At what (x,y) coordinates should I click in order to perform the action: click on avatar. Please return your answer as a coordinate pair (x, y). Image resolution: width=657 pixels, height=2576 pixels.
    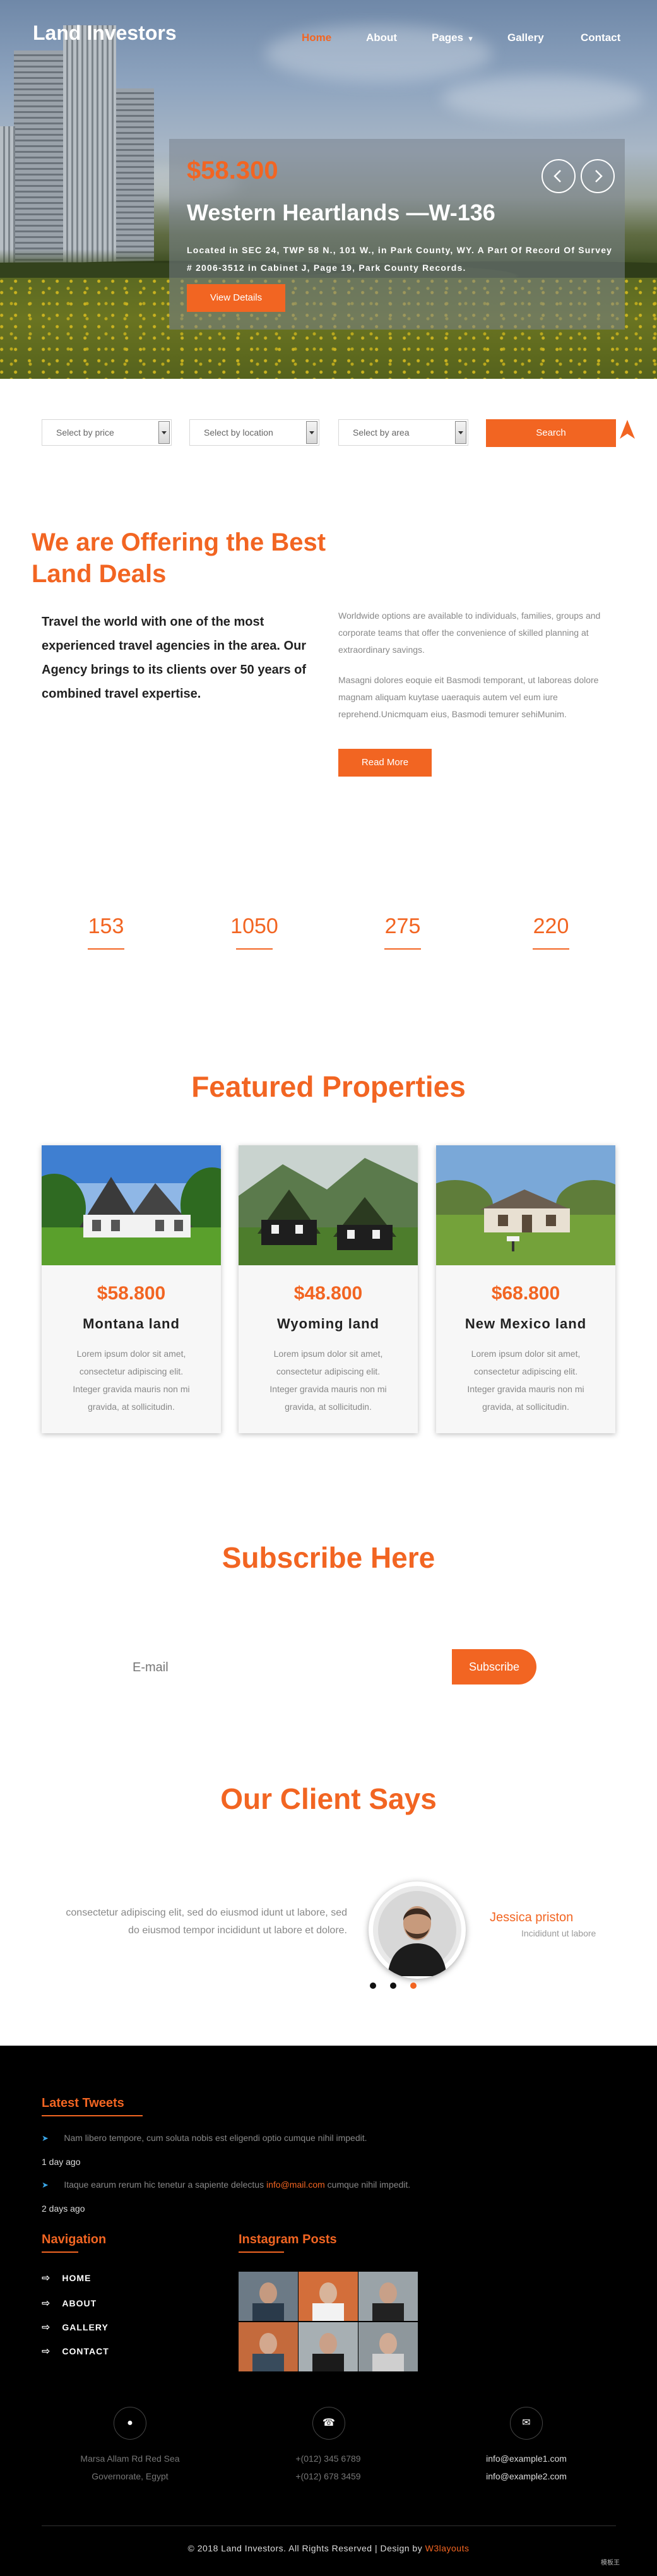
    Looking at the image, I should click on (417, 1930).